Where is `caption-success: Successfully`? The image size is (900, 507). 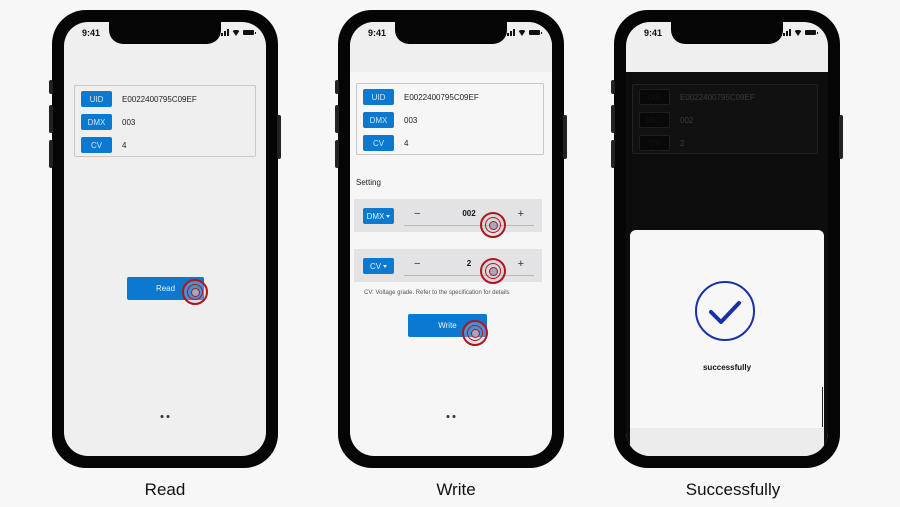 caption-success: Successfully is located at coordinates (733, 489).